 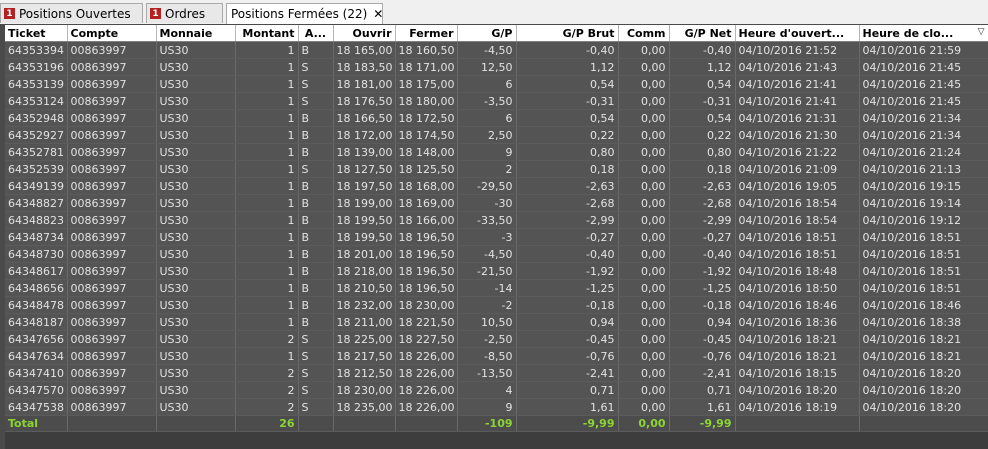 What do you see at coordinates (426, 237) in the screenshot?
I see `cell-fermer: 18 196,50` at bounding box center [426, 237].